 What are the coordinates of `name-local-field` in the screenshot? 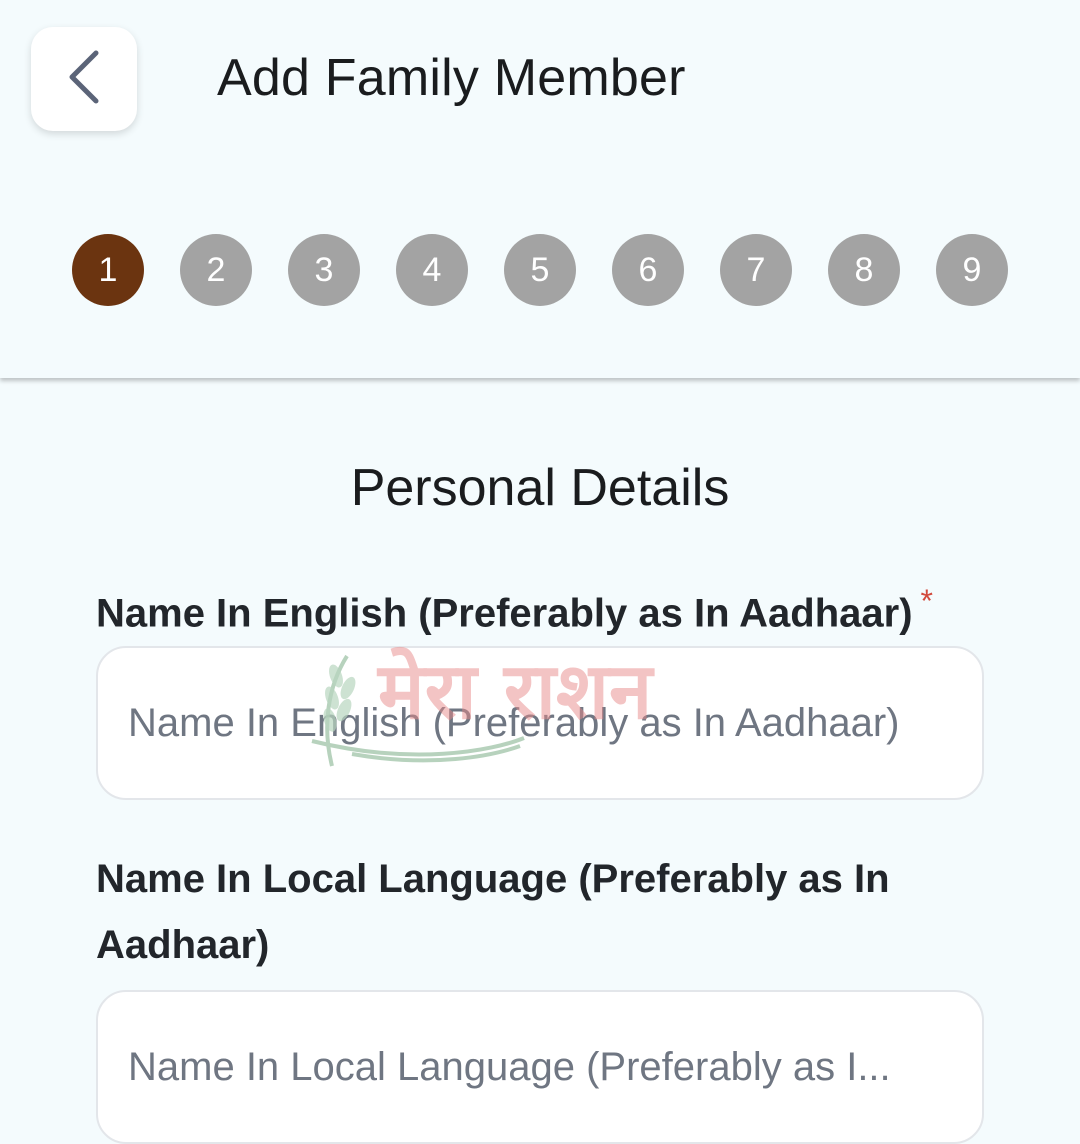 It's located at (540, 1067).